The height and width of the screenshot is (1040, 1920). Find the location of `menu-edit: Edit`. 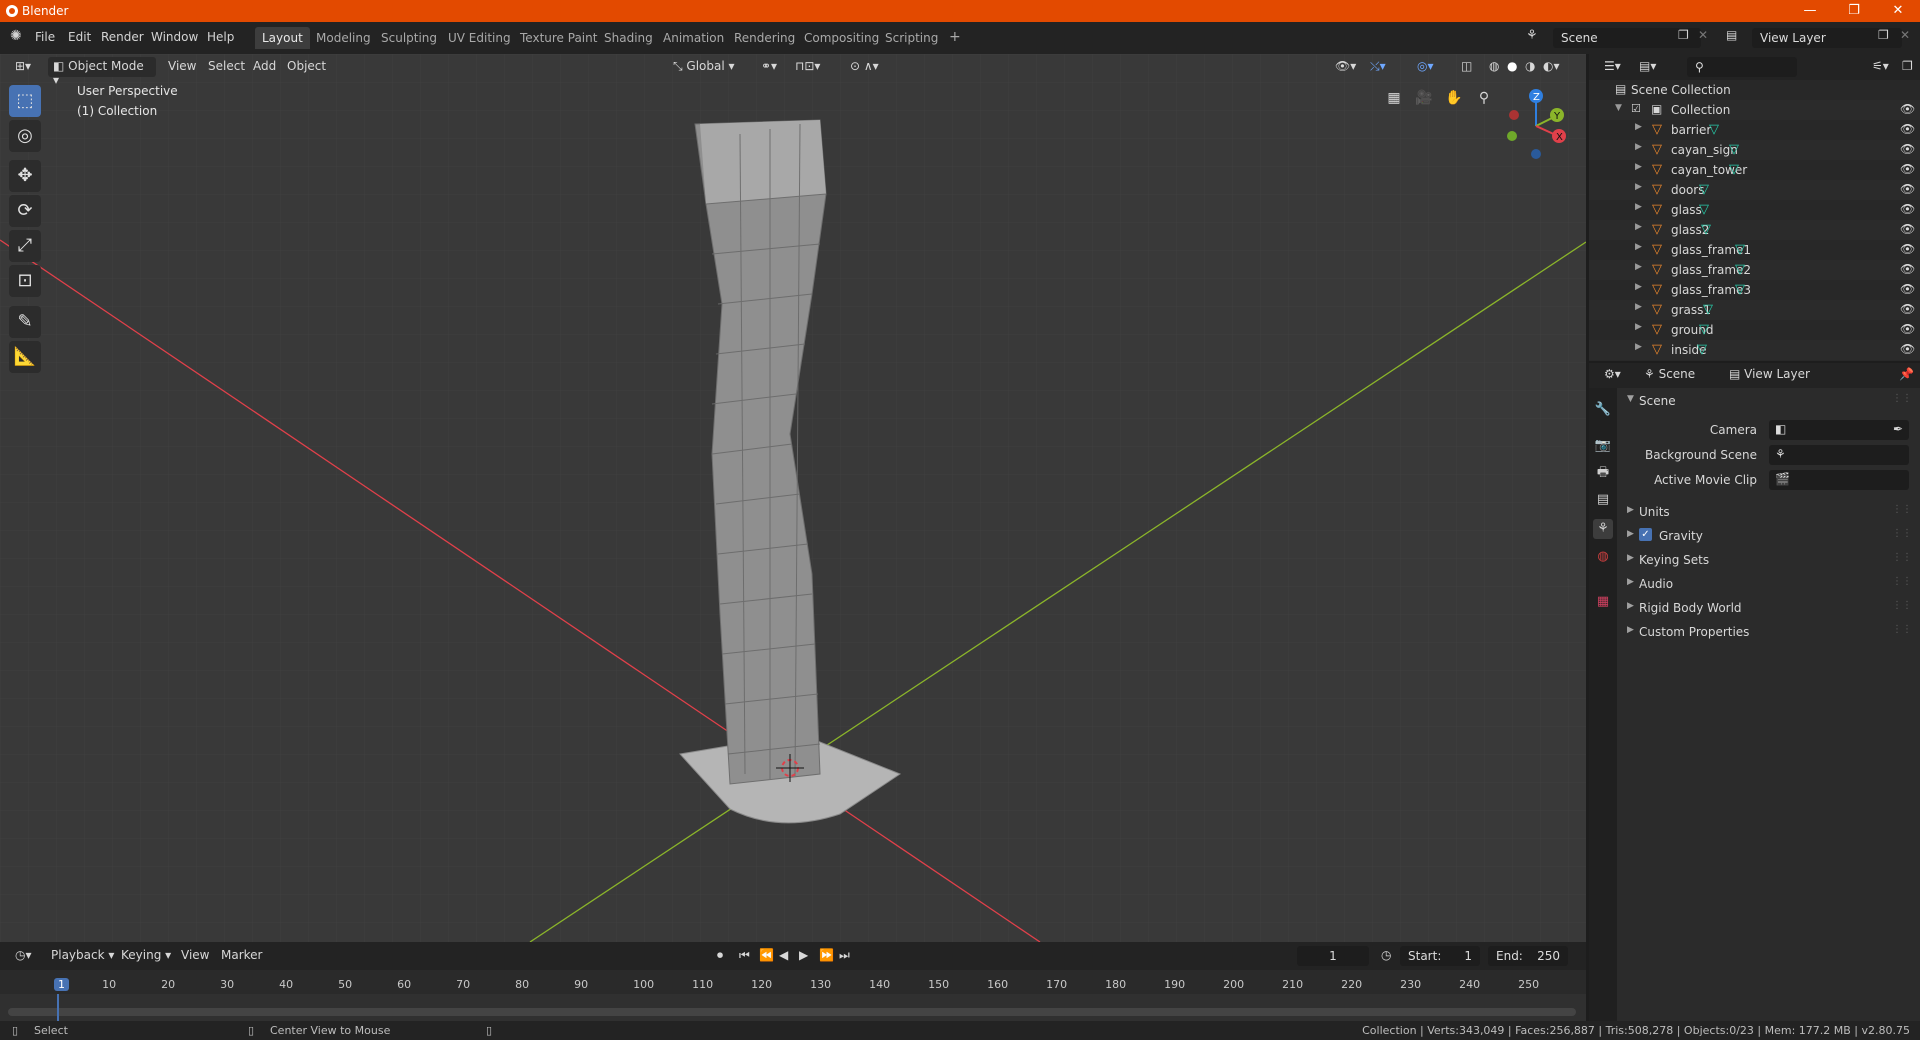

menu-edit: Edit is located at coordinates (79, 37).